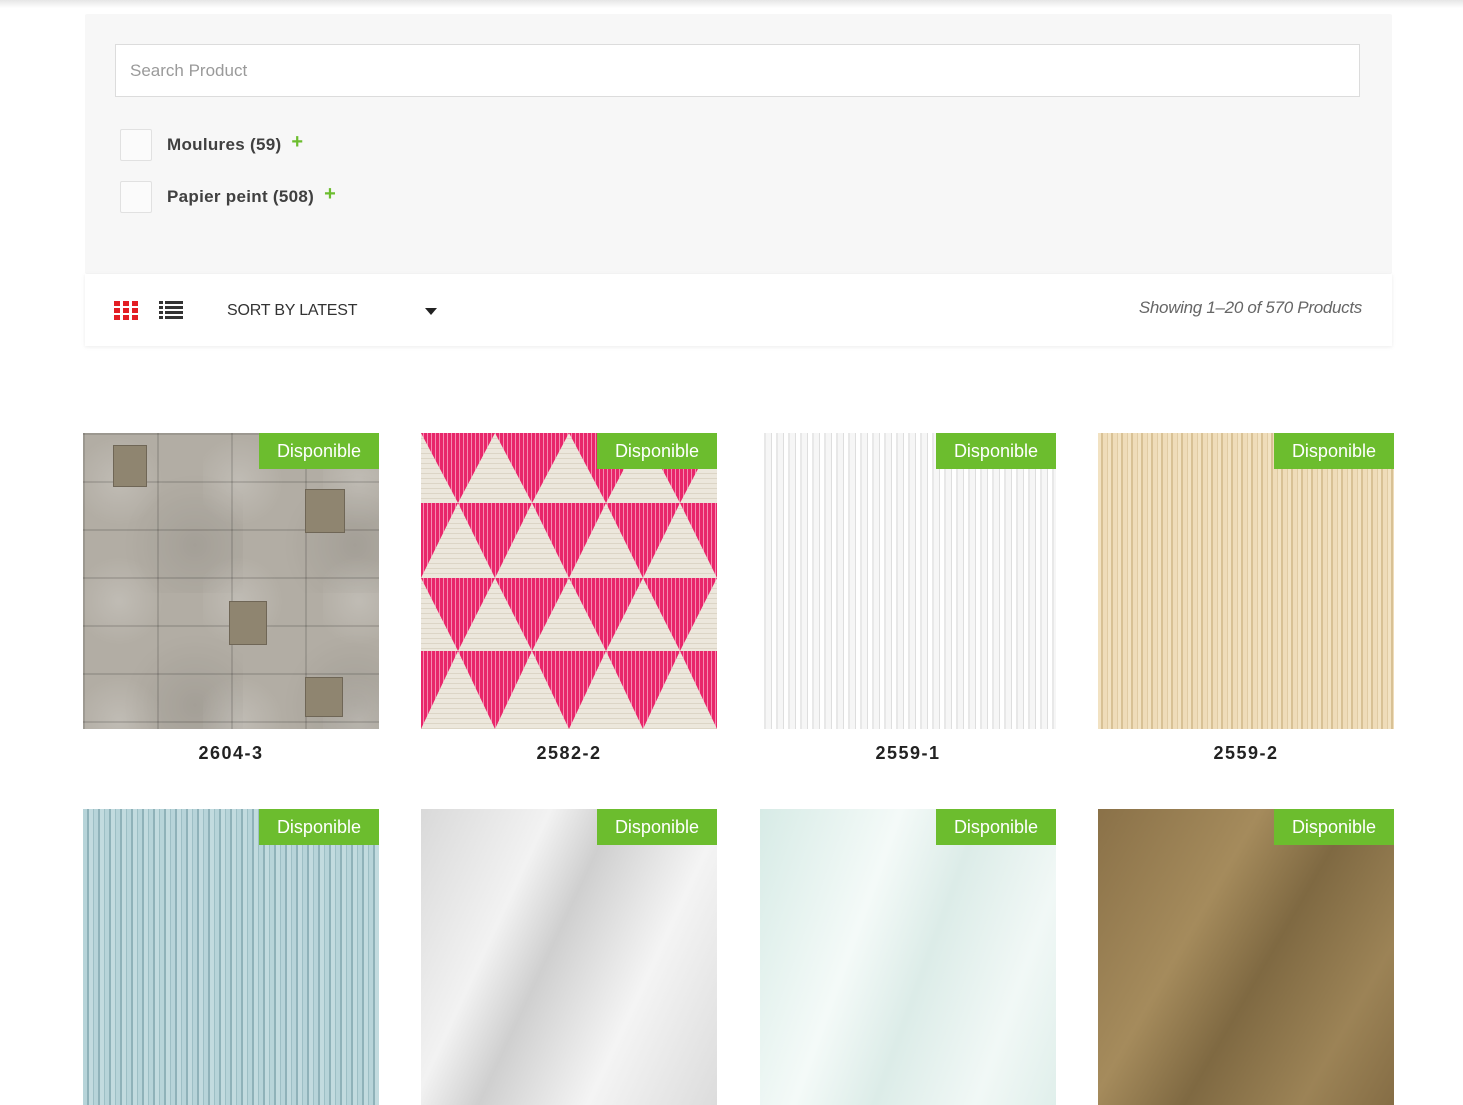  I want to click on chevron-down-icon, so click(431, 311).